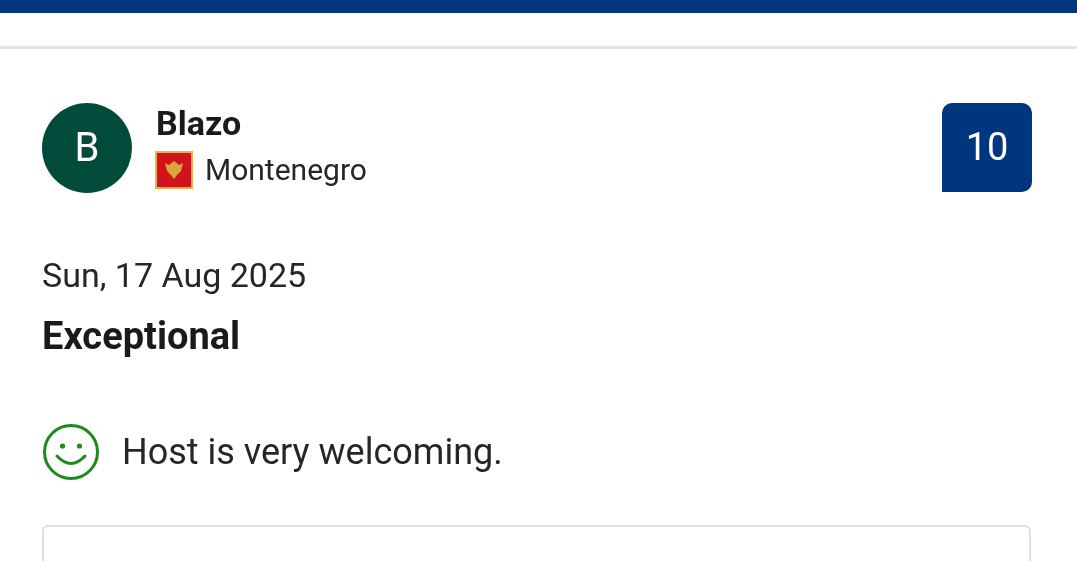 The height and width of the screenshot is (561, 1077). I want to click on reviewer-name: Blazo, so click(199, 123).